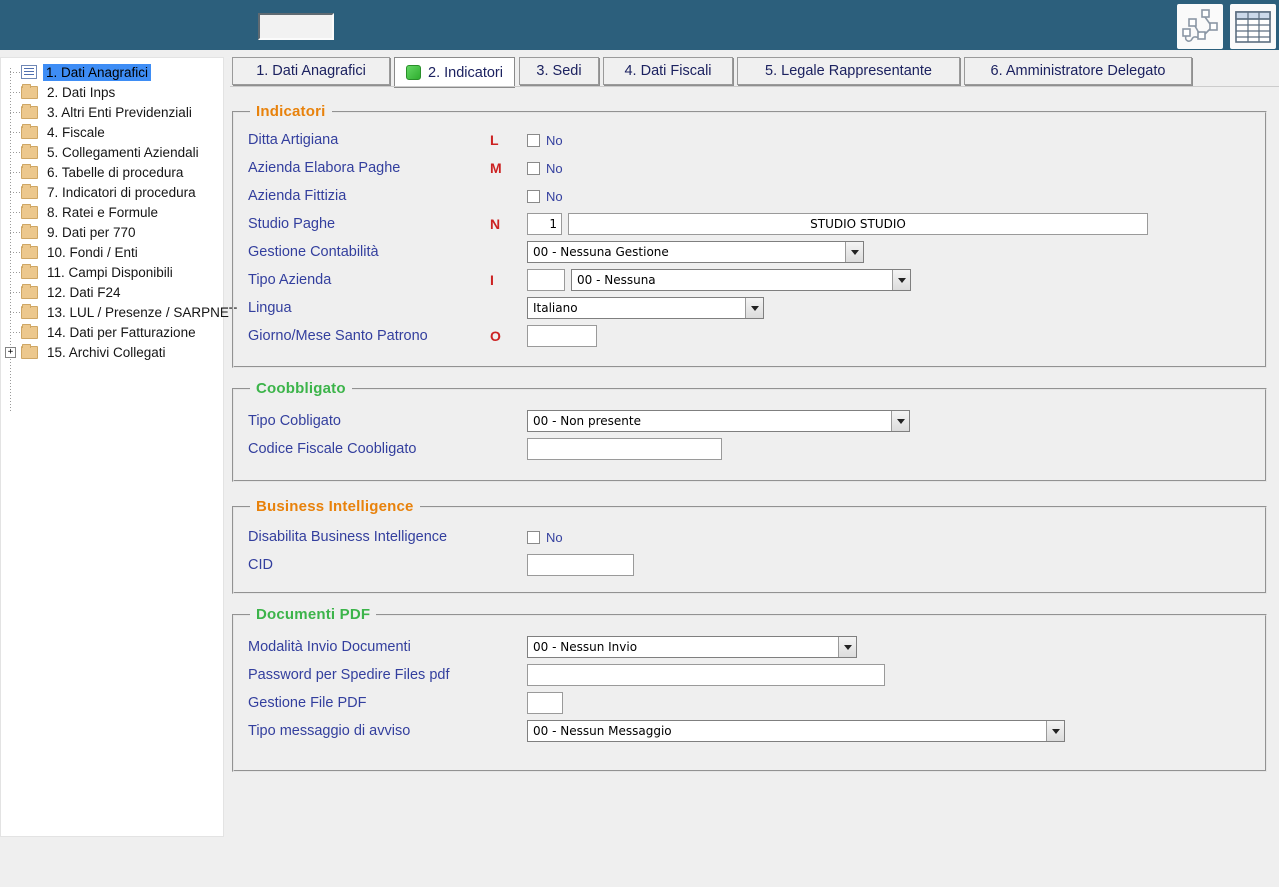  I want to click on tab-dati-fiscali: 4. Dati Fiscali, so click(668, 71).